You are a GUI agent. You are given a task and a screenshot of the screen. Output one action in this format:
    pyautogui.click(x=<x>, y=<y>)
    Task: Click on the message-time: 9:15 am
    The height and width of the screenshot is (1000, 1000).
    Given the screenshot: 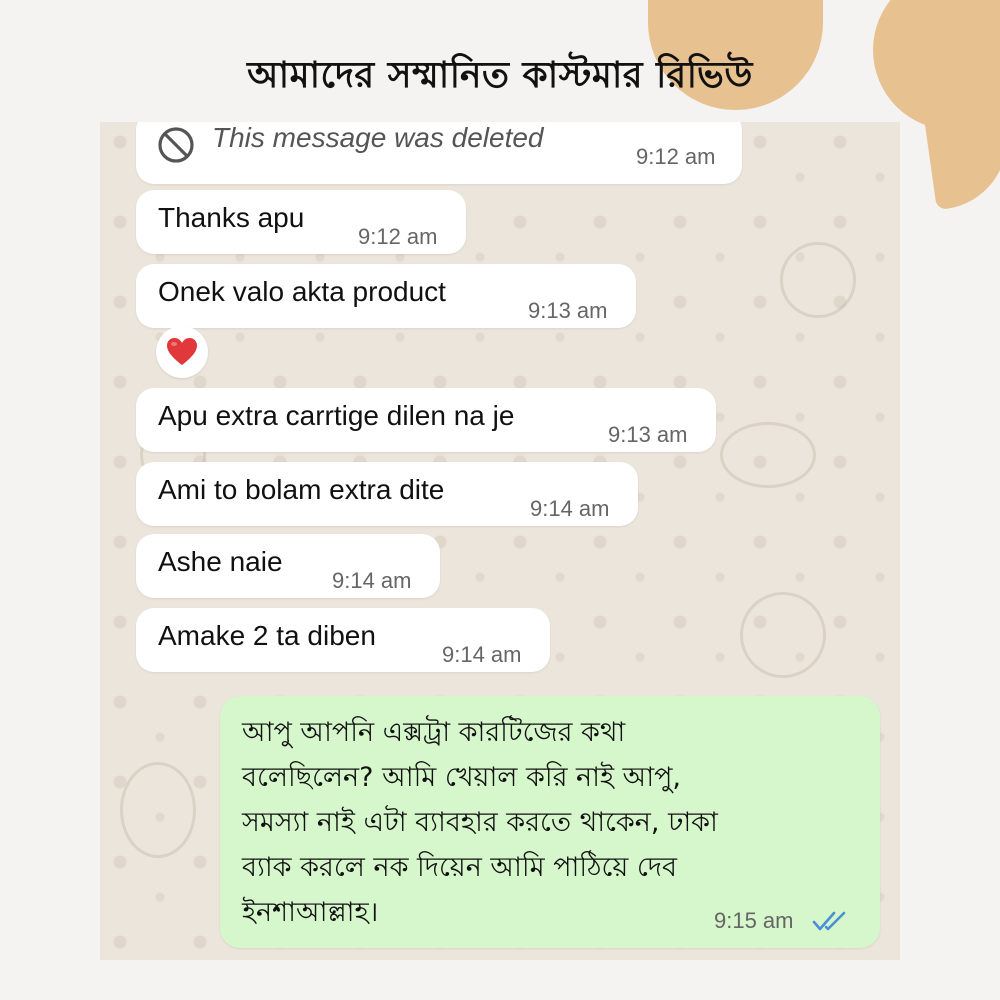 What is the action you would take?
    pyautogui.click(x=754, y=920)
    